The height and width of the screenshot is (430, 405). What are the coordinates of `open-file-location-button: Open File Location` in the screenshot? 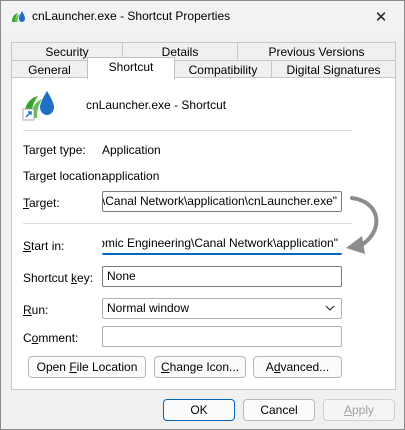 It's located at (87, 367).